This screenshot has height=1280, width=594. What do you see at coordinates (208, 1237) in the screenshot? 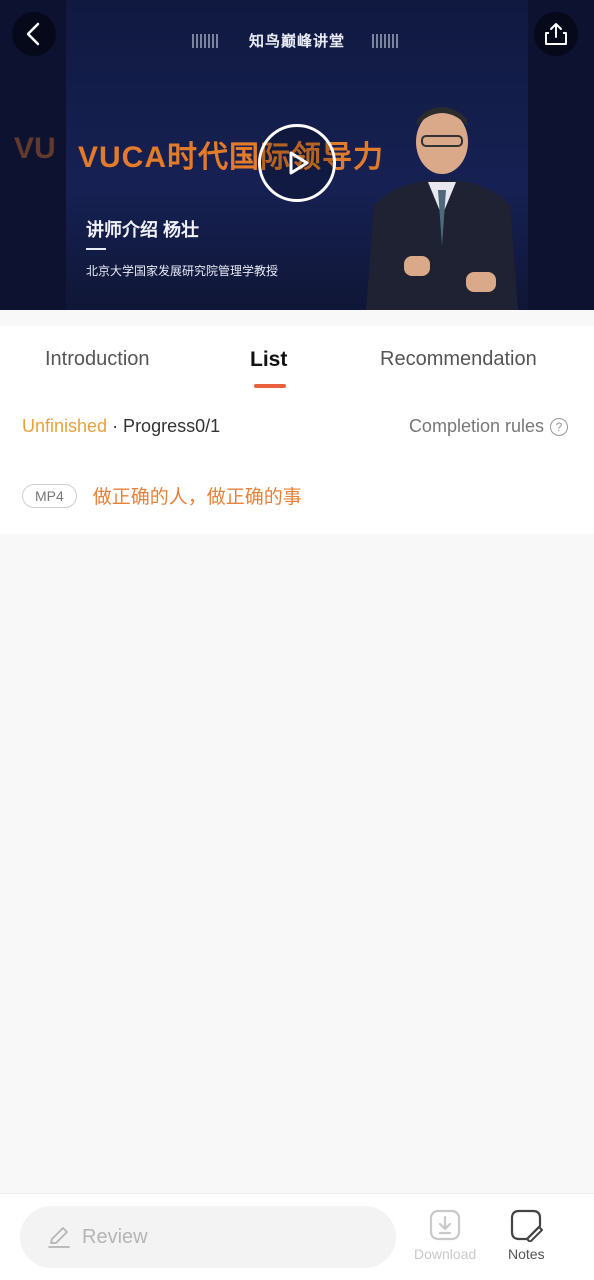
I see `review-input: Review` at bounding box center [208, 1237].